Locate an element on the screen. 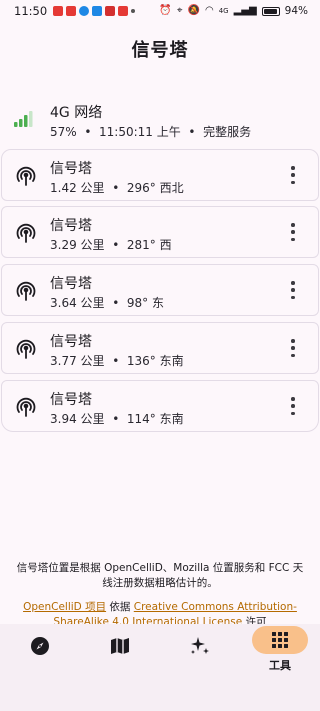  location-icon: ⌖ is located at coordinates (179, 10).